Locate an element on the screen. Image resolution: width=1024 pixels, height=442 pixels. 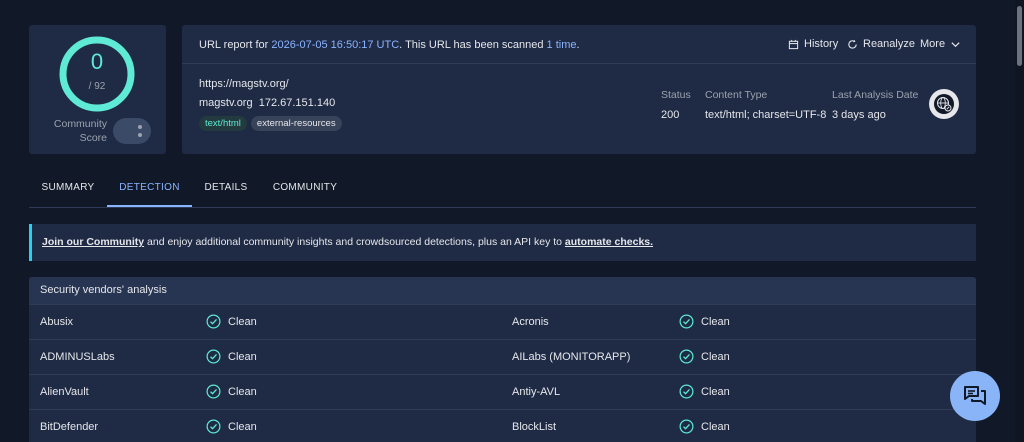
detection-score: 0 is located at coordinates (97, 61).